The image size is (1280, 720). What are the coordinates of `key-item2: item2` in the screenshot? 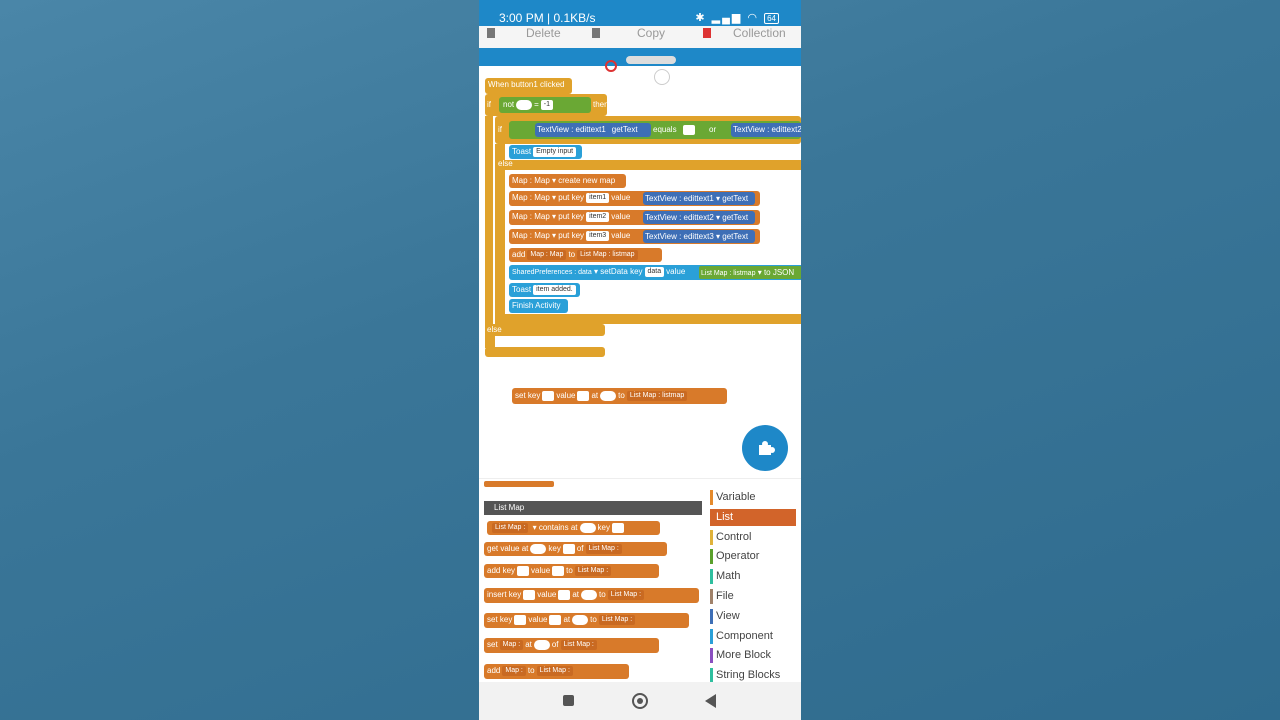 It's located at (598, 216).